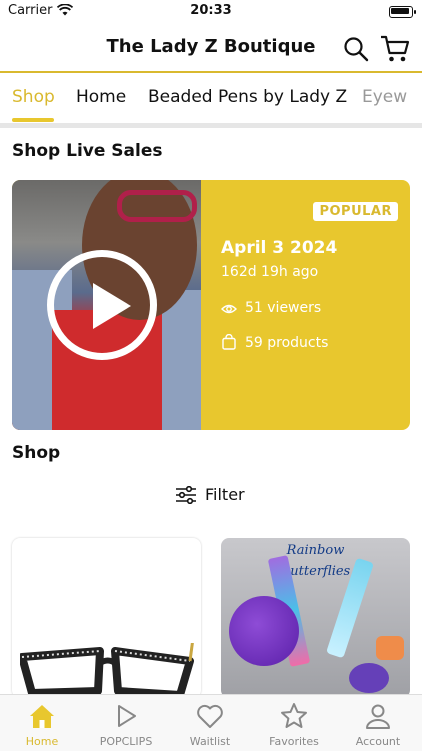  What do you see at coordinates (384, 97) in the screenshot?
I see `tab-eyewear: Eyew` at bounding box center [384, 97].